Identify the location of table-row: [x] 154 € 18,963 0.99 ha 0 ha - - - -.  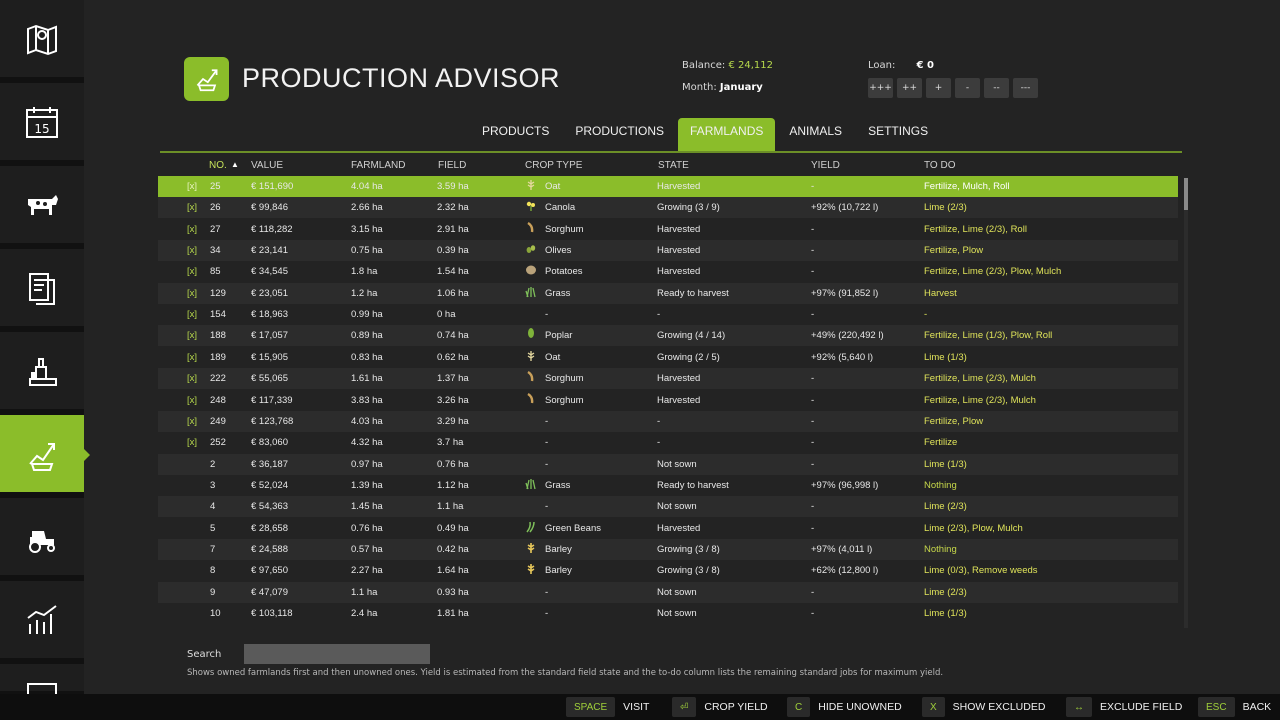
(668, 314).